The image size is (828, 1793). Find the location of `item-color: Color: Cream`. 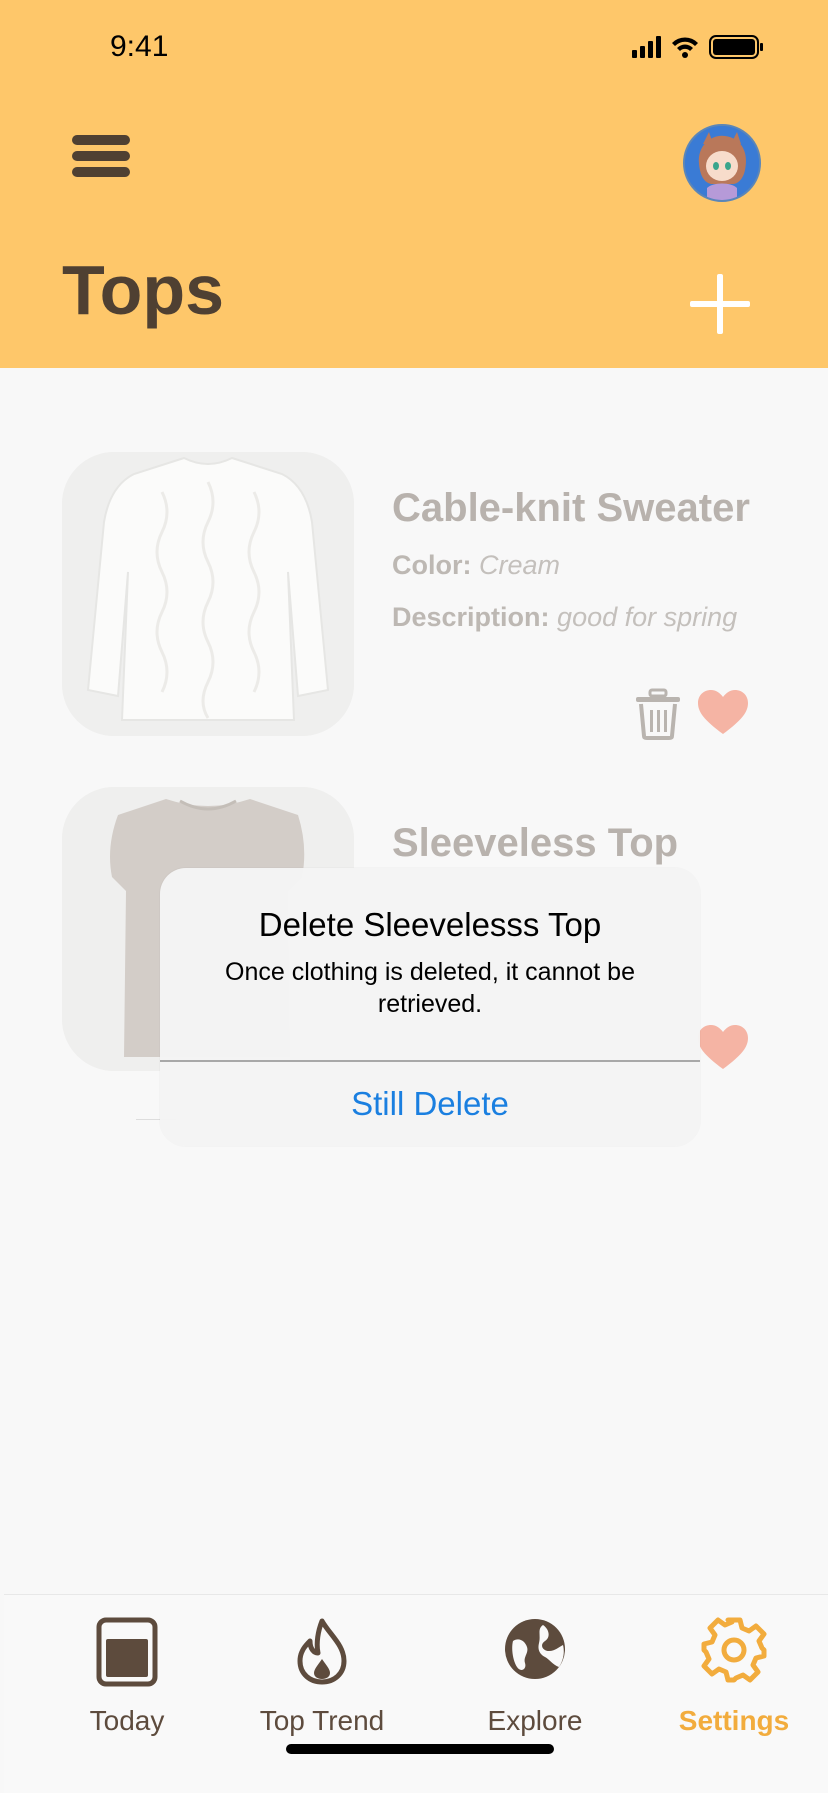

item-color: Color: Cream is located at coordinates (476, 565).